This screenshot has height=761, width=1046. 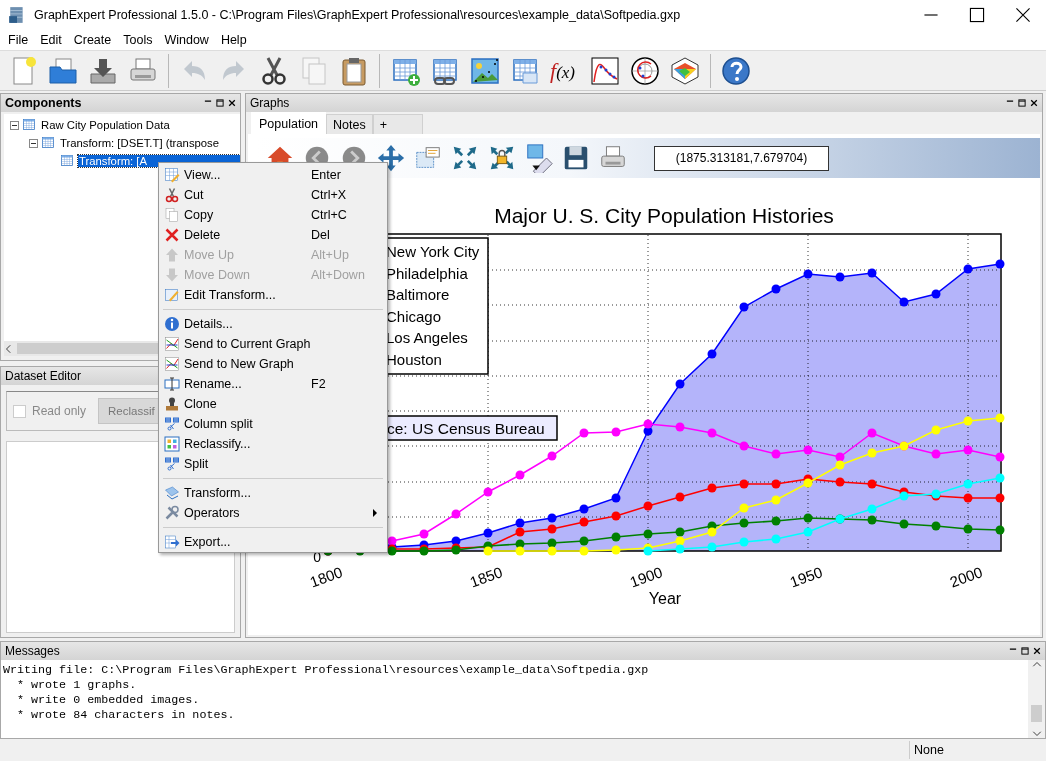 I want to click on panel-title: Messages, so click(x=33, y=651).